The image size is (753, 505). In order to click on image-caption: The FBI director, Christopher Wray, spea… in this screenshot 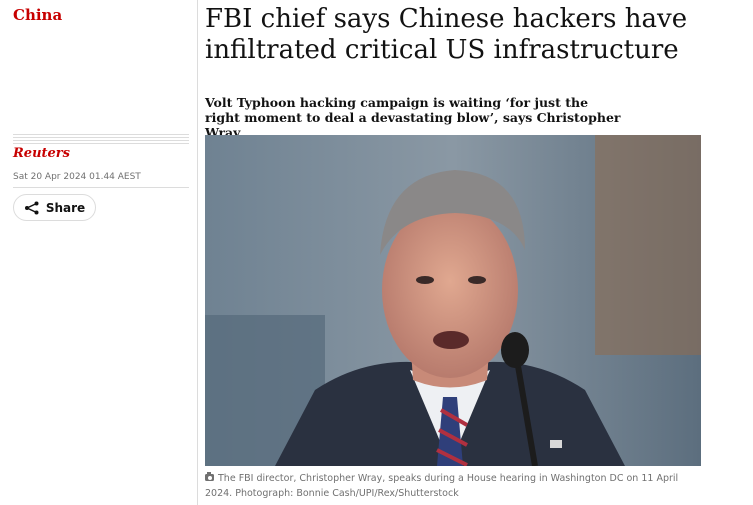, I will do `click(455, 486)`.